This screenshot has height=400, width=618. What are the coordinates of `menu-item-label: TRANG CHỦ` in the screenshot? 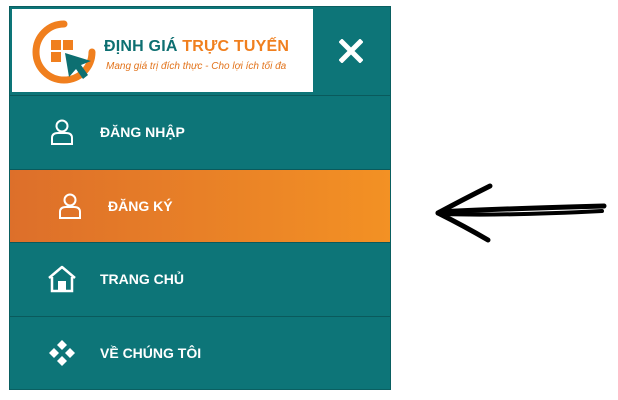 It's located at (142, 279).